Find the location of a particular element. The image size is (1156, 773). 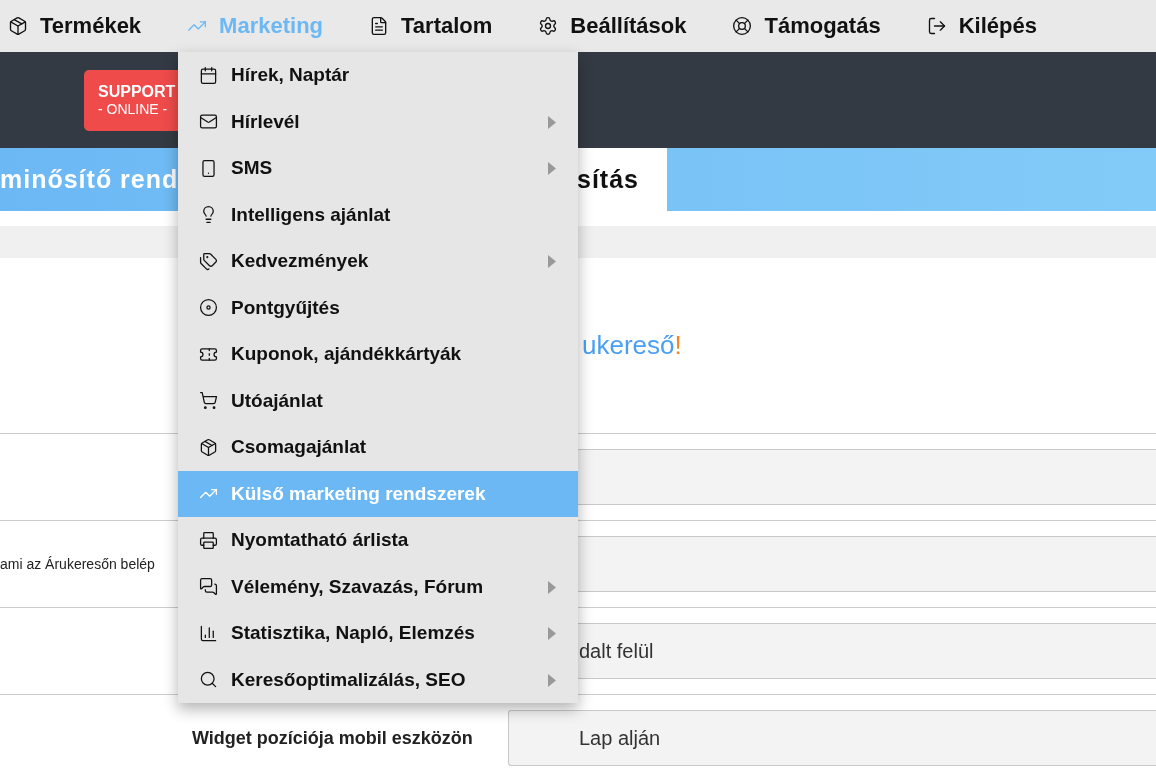

nav-item: Beállítások is located at coordinates (612, 26).